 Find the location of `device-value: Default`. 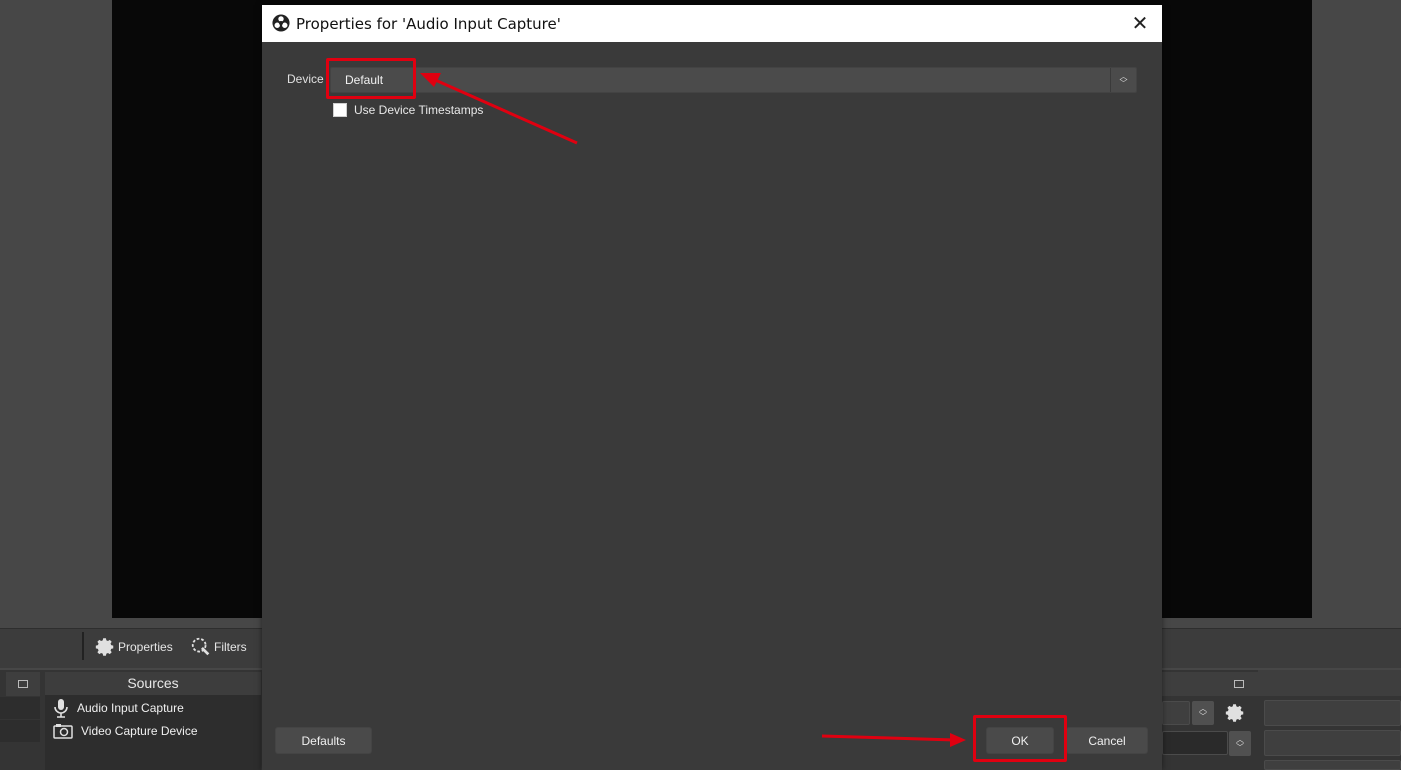

device-value: Default is located at coordinates (364, 80).